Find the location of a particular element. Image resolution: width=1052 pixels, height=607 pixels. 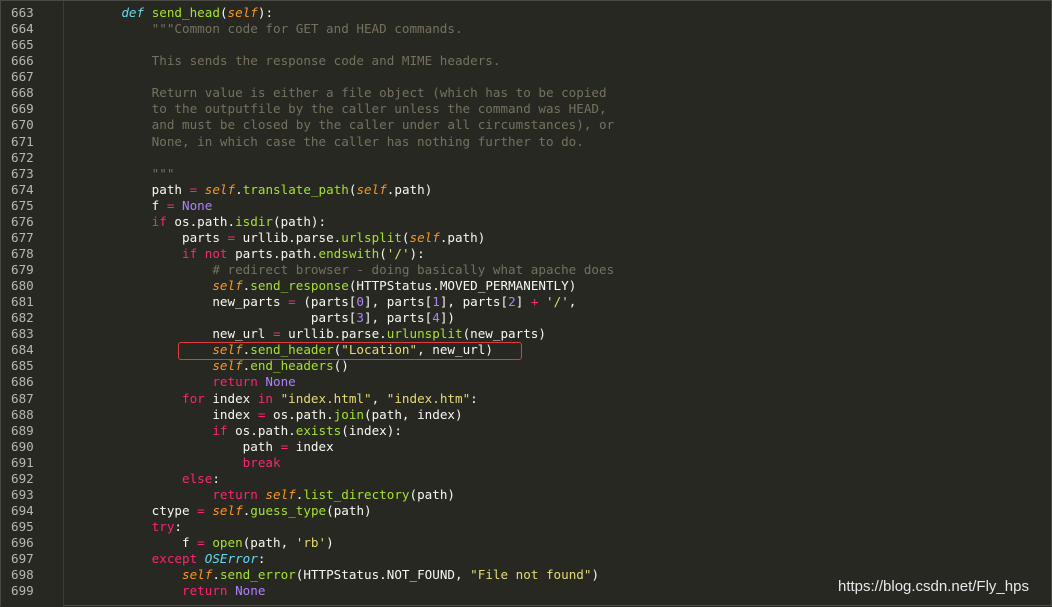

code-token: (HTTPStatus.MOVED_PERMANENTLY) is located at coordinates (462, 286).